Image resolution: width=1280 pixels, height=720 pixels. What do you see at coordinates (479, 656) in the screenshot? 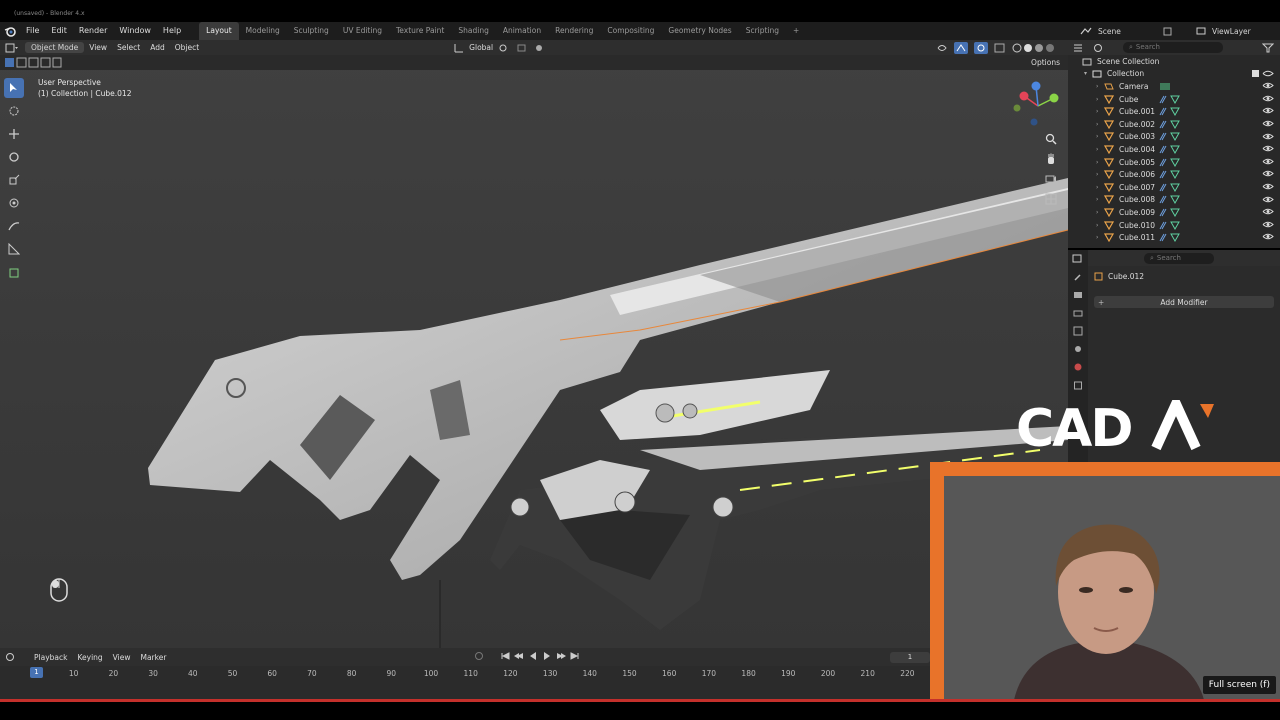
I see `auto-key-icon` at bounding box center [479, 656].